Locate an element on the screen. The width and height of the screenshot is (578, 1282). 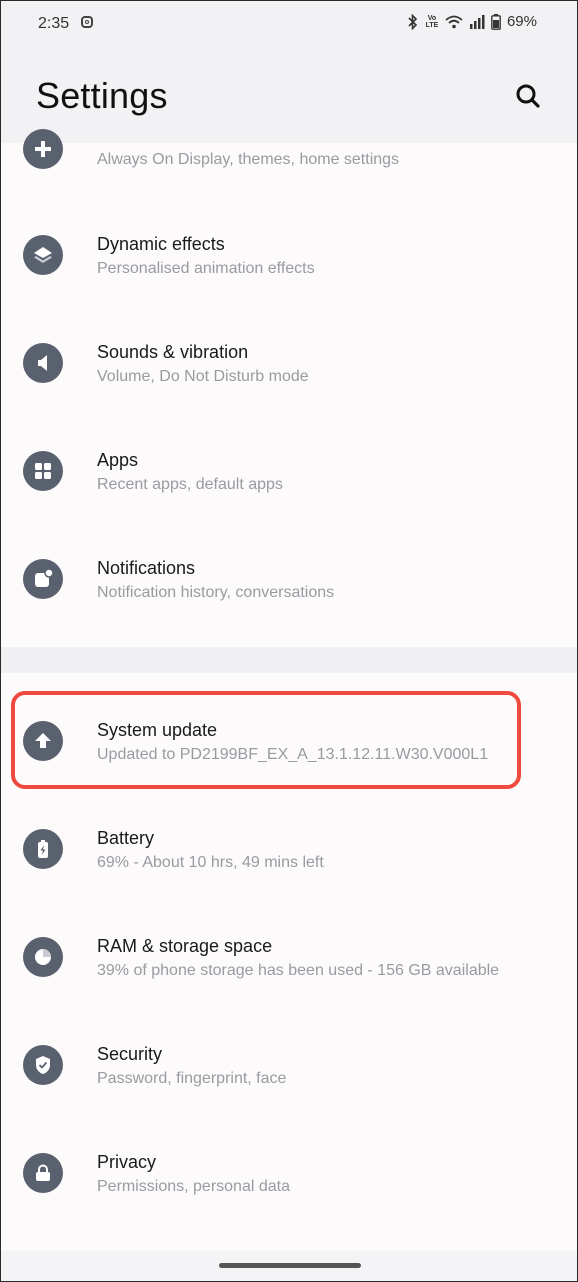
wifi-icon is located at coordinates (454, 21).